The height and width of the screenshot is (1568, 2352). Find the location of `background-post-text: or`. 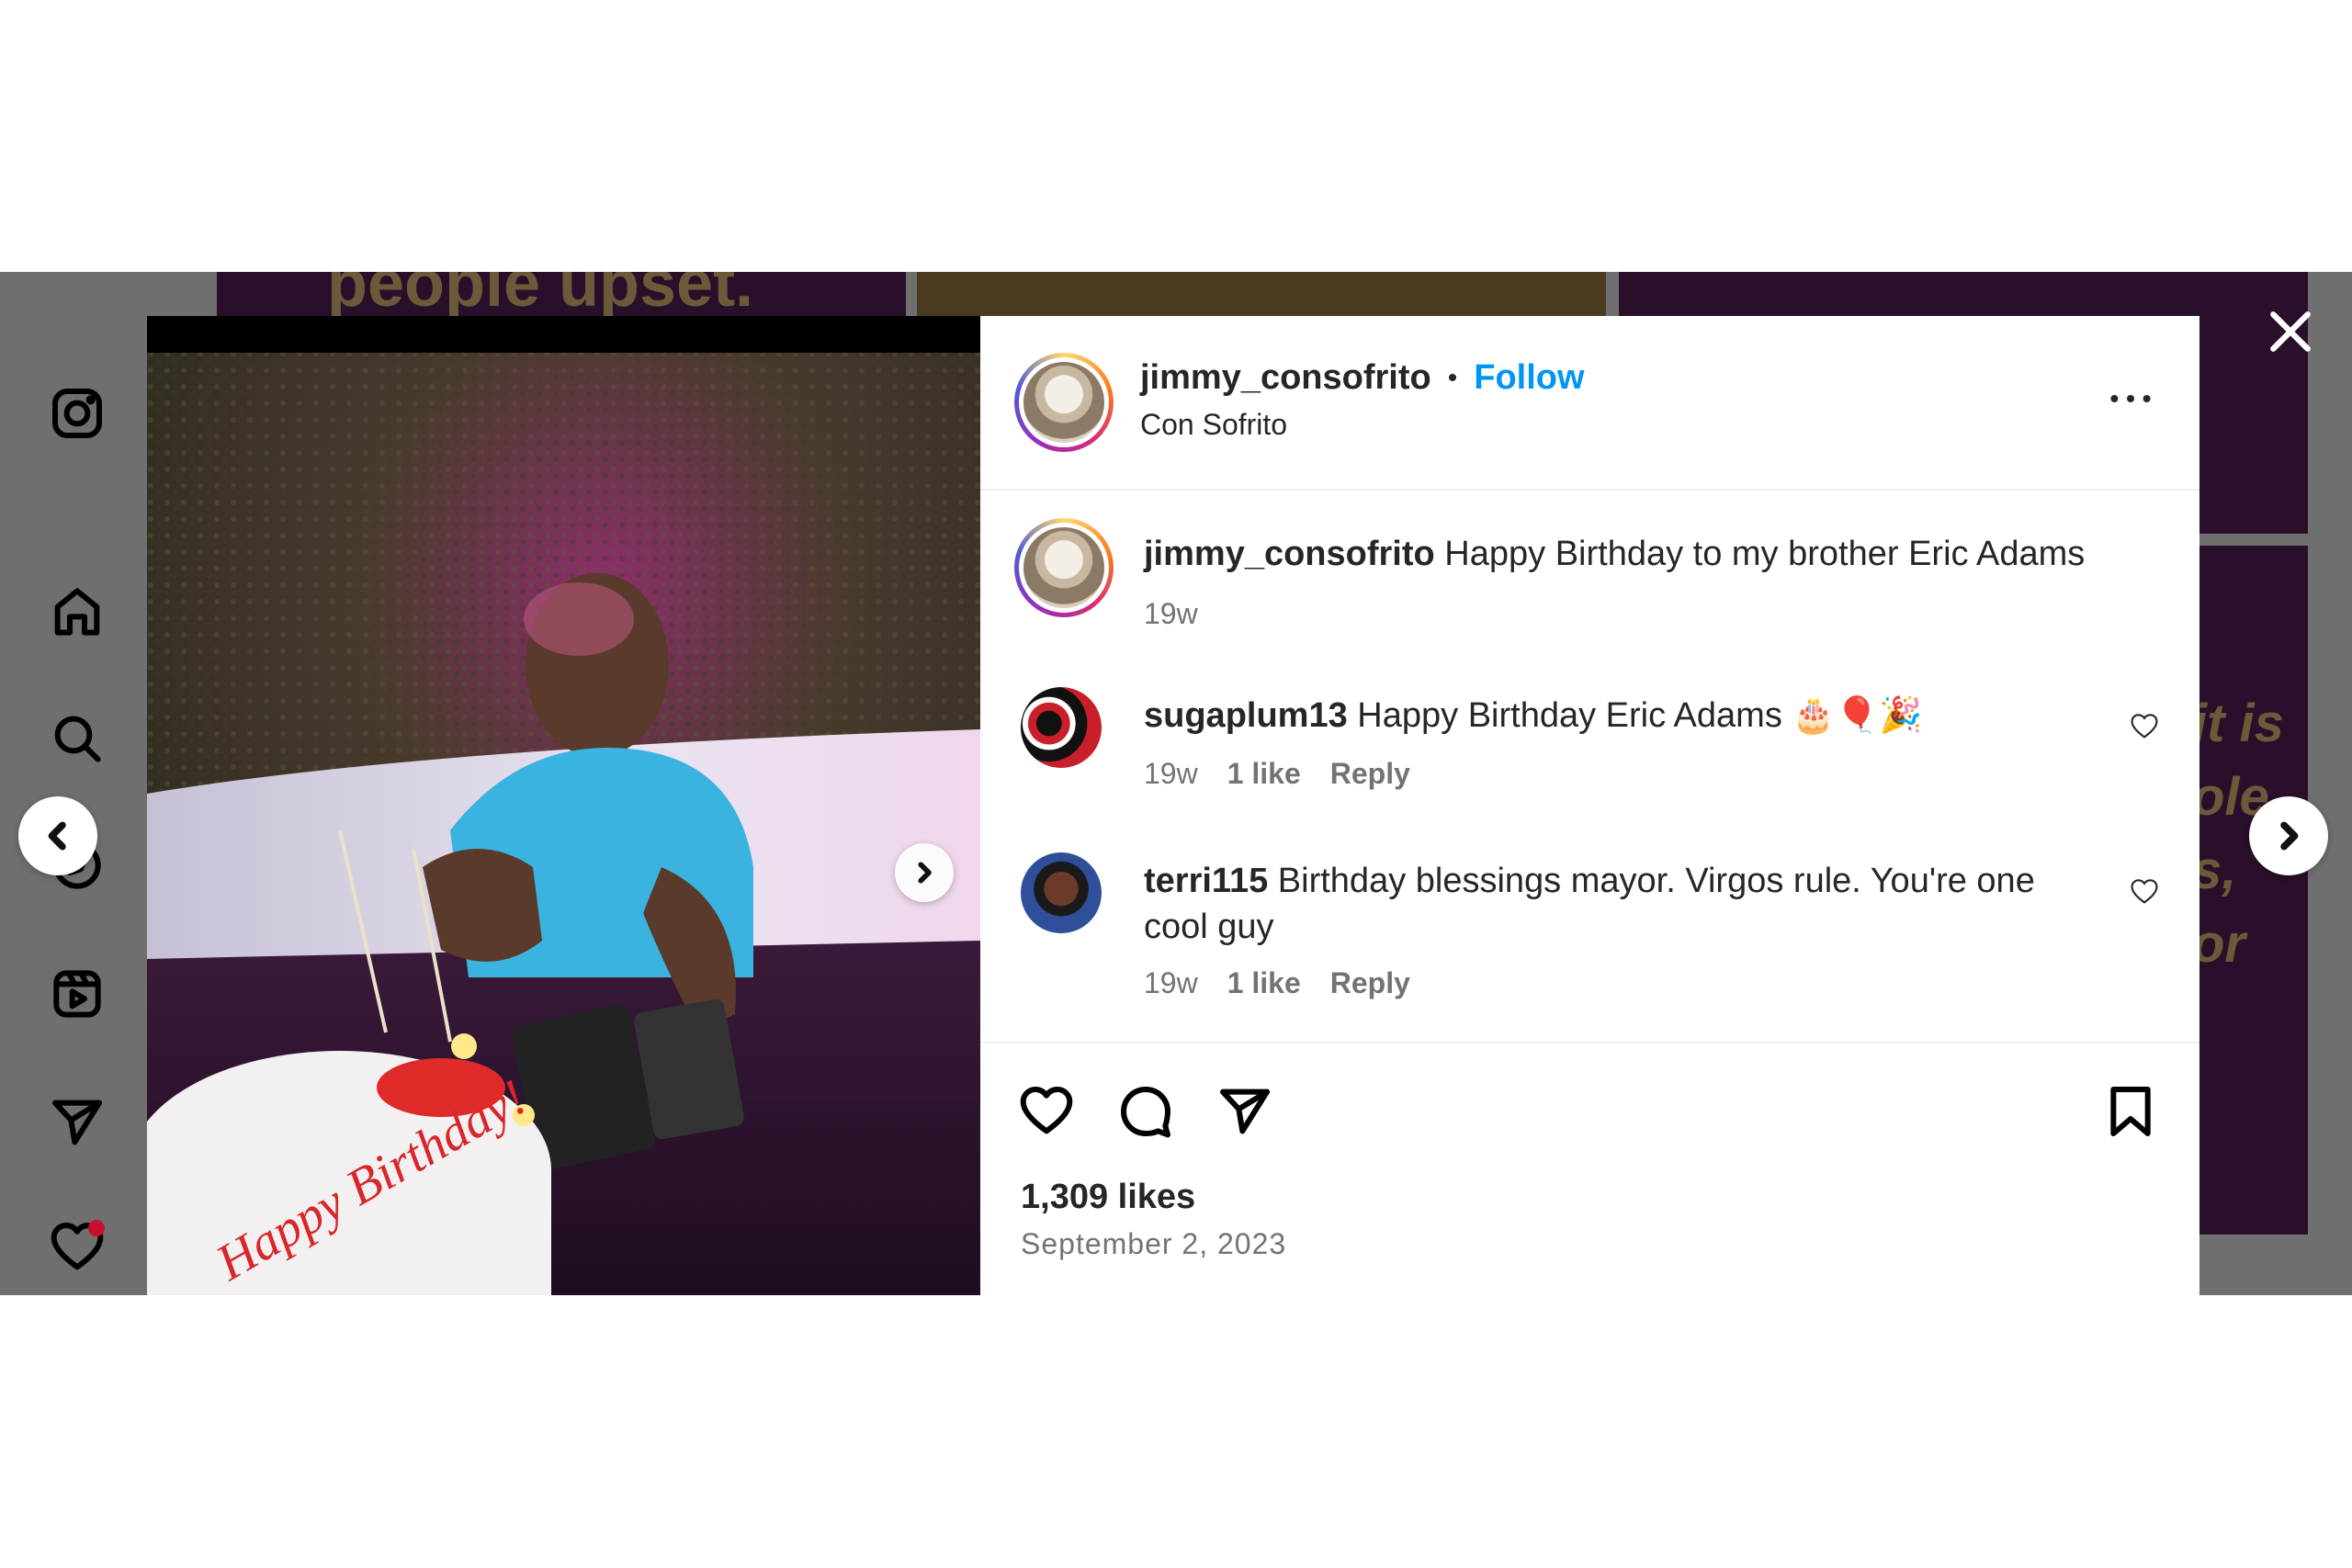

background-post-text: or is located at coordinates (2218, 944).